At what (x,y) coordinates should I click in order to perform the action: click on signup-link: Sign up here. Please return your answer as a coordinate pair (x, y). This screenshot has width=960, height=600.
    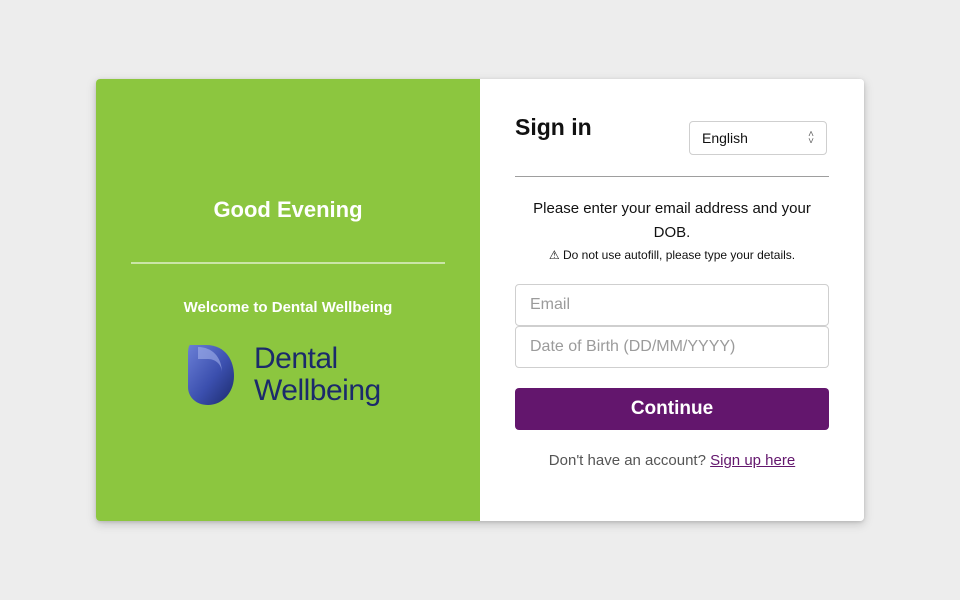
    Looking at the image, I should click on (752, 460).